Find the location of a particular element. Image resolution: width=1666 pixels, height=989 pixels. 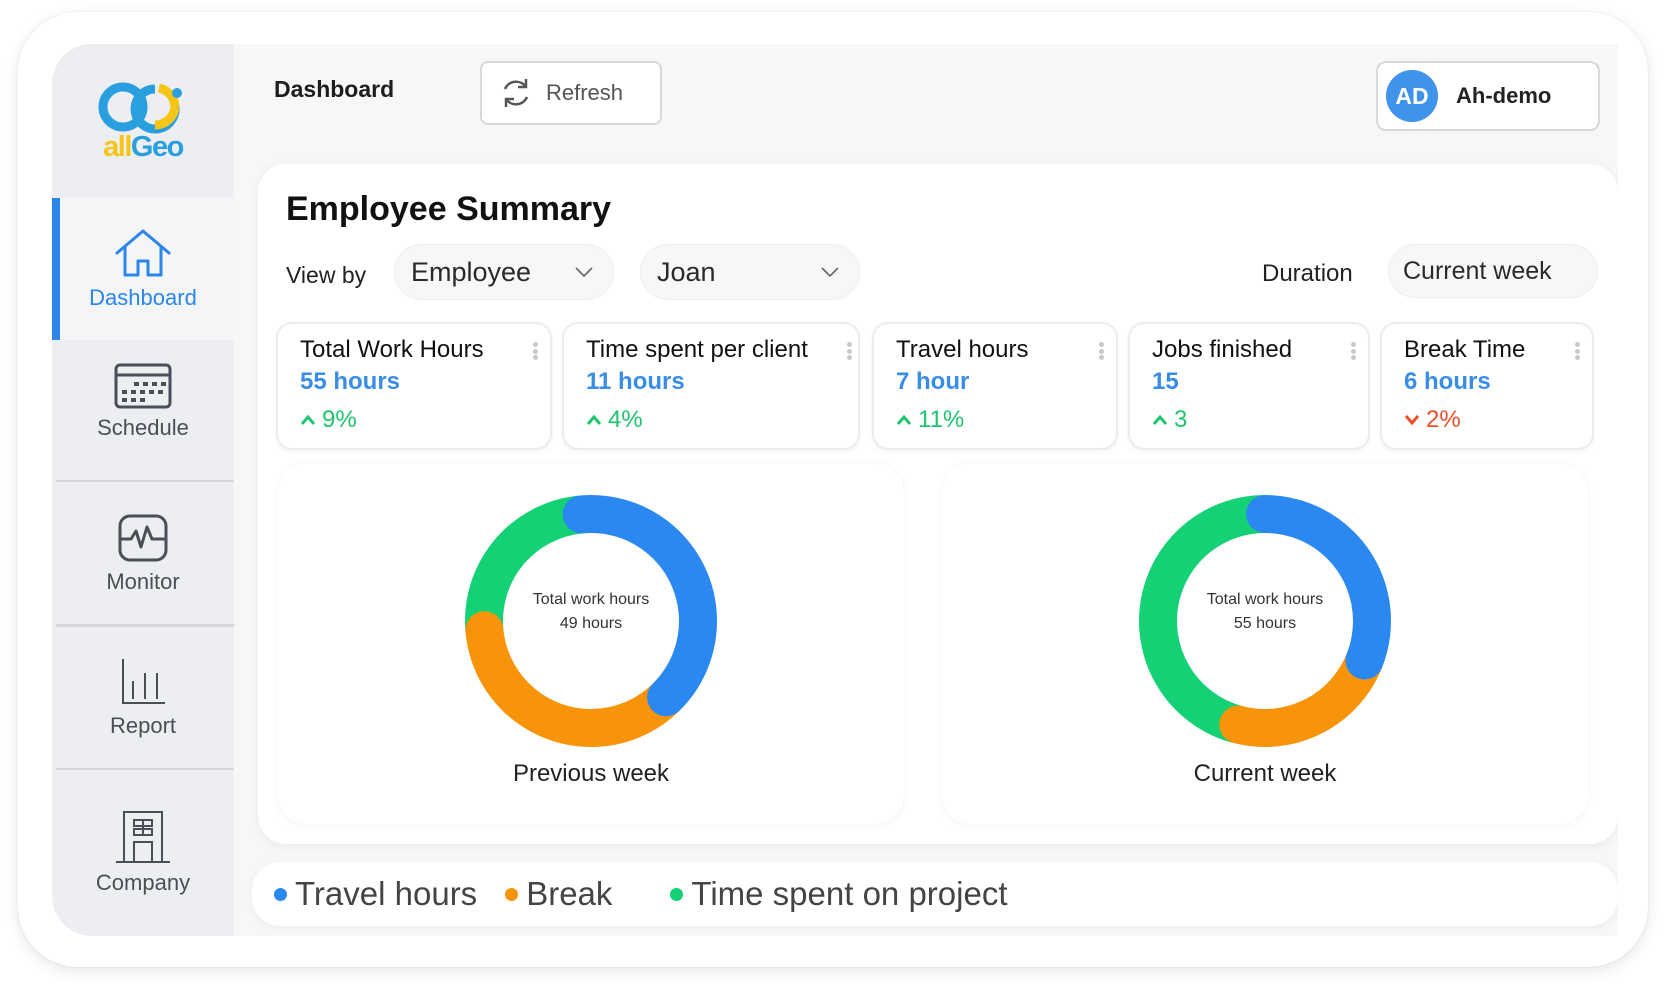

view-by-select: Employee is located at coordinates (504, 272).